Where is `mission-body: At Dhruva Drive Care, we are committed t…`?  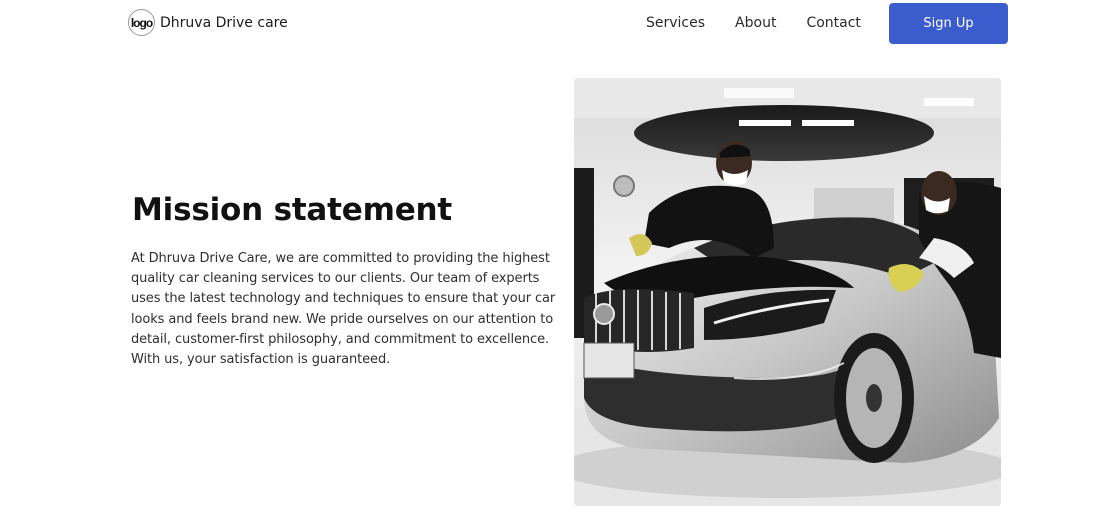
mission-body: At Dhruva Drive Care, we are committed t… is located at coordinates (343, 309).